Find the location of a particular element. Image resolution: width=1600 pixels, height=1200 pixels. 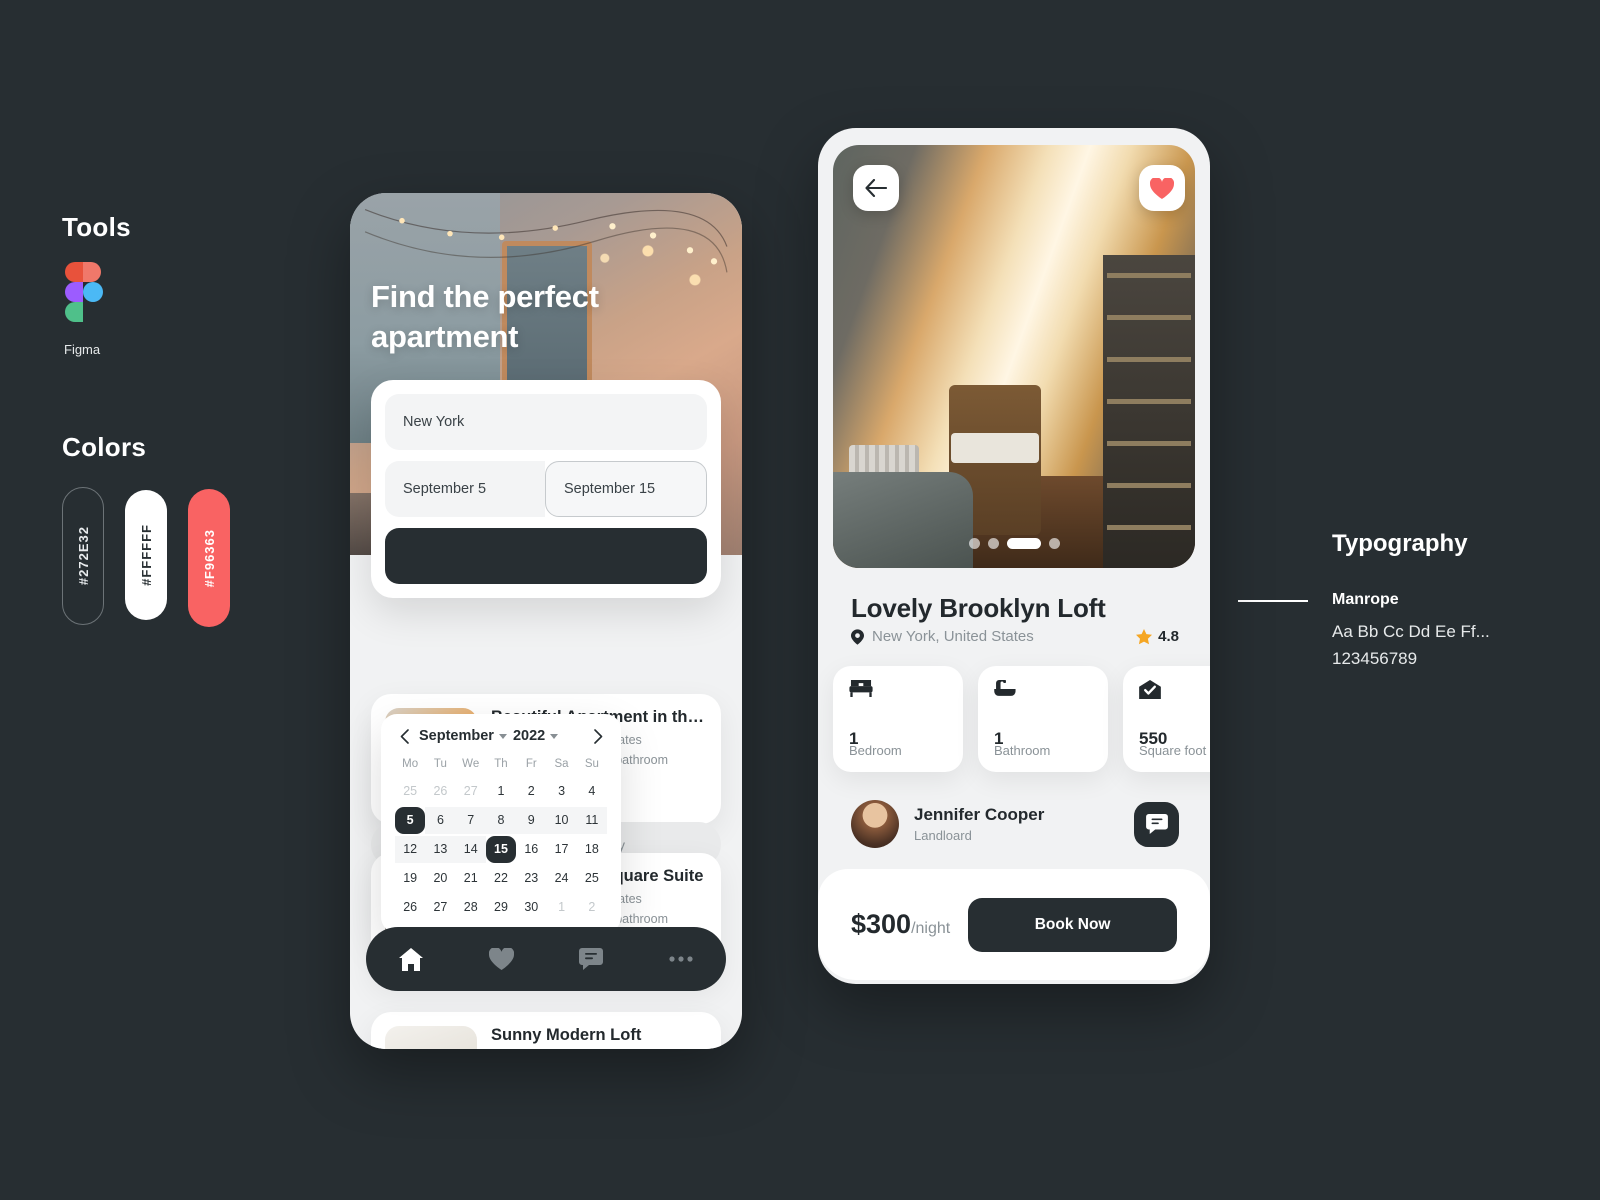

page-title: Lovely Brooklyn Loft is located at coordinates (978, 608).